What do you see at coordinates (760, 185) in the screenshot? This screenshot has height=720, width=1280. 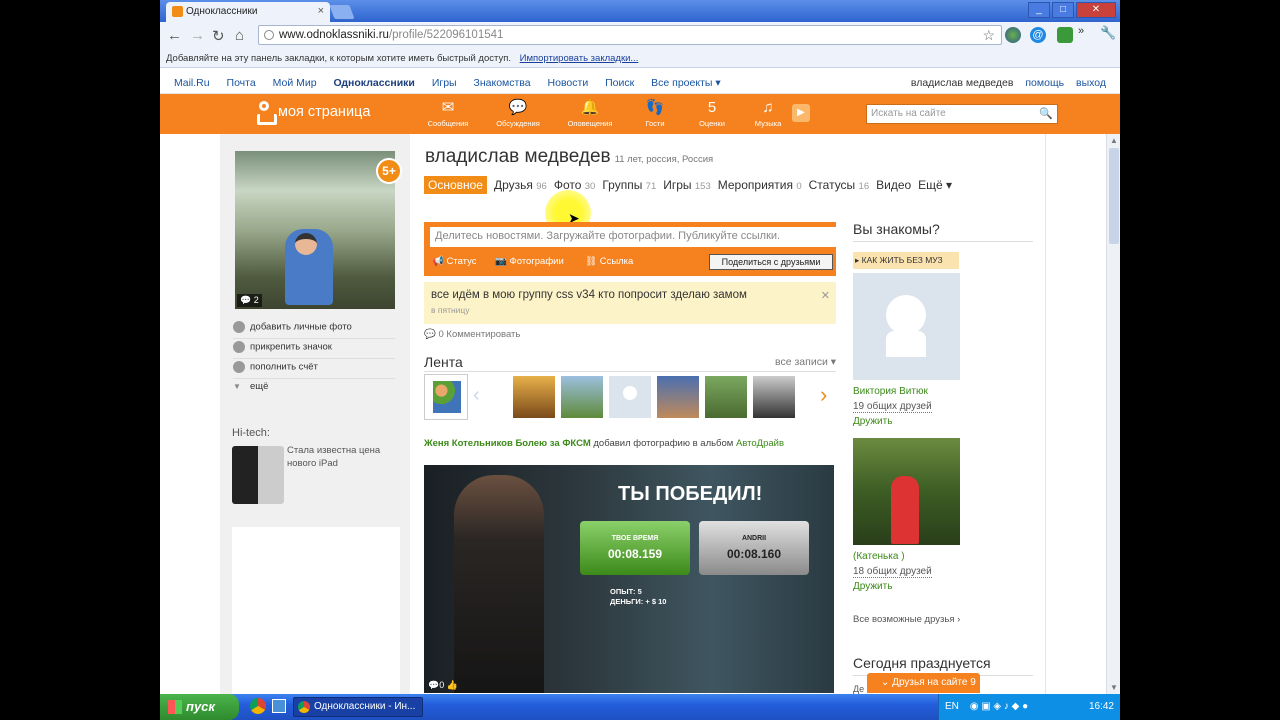 I see `tab-events: Мероприятия 0` at bounding box center [760, 185].